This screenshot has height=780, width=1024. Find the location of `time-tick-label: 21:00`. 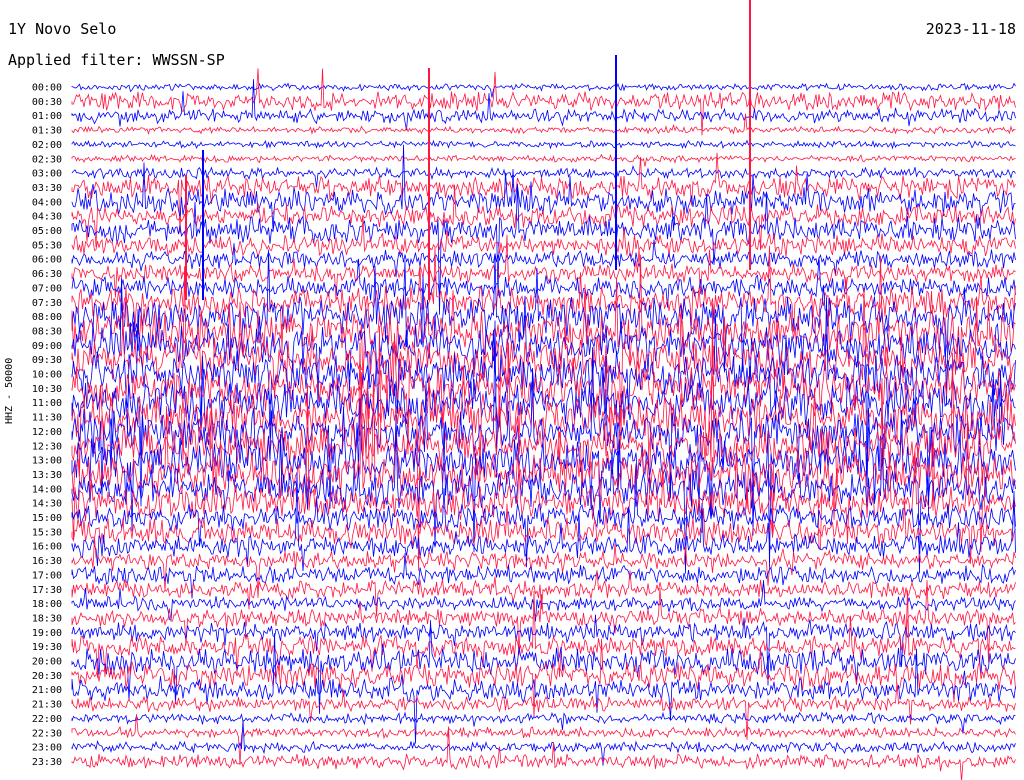

time-tick-label: 21:00 is located at coordinates (47, 690).